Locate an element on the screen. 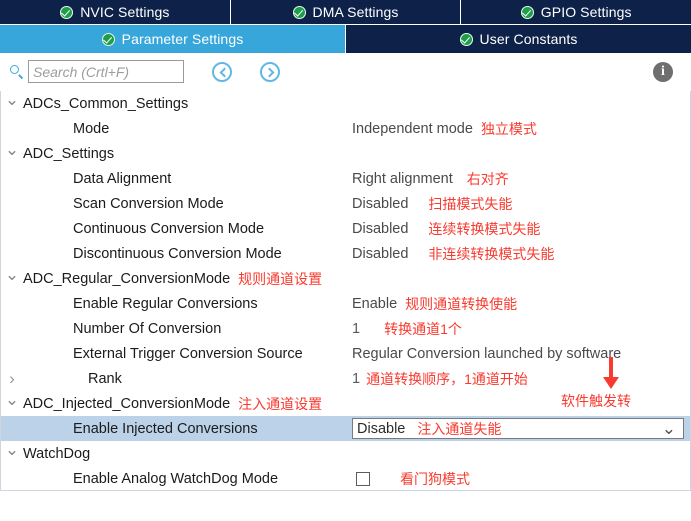 This screenshot has width=691, height=521. tree-row-annotation: 注入通道设置 is located at coordinates (280, 403).